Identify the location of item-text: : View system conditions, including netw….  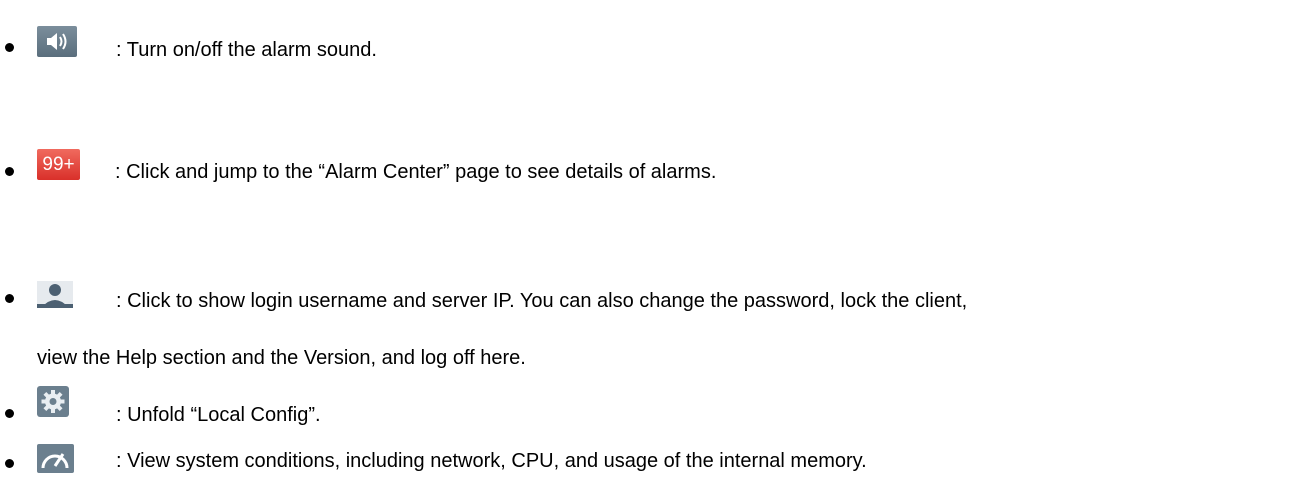
(491, 461).